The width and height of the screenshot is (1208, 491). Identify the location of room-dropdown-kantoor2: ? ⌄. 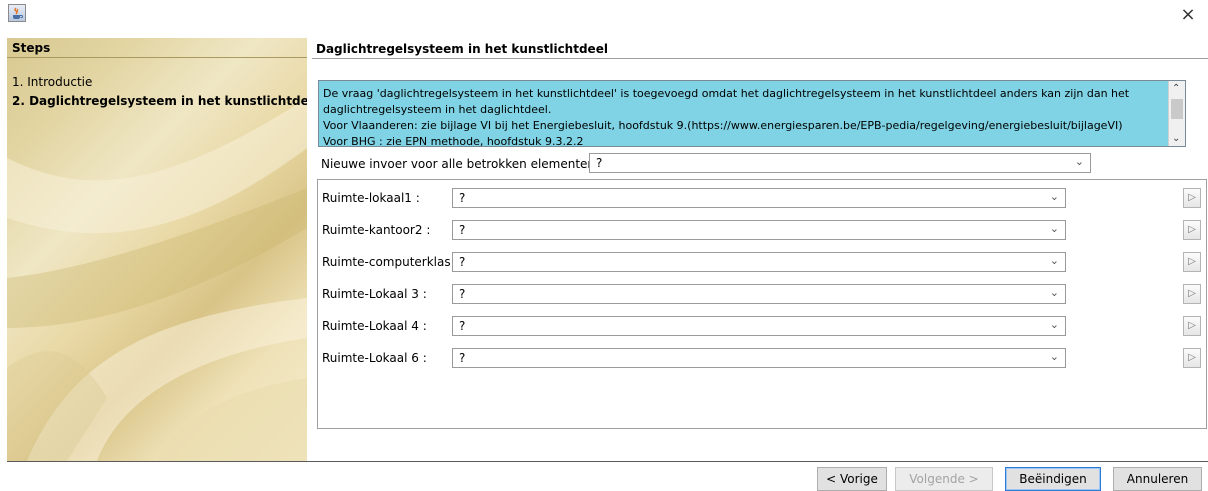
(759, 230).